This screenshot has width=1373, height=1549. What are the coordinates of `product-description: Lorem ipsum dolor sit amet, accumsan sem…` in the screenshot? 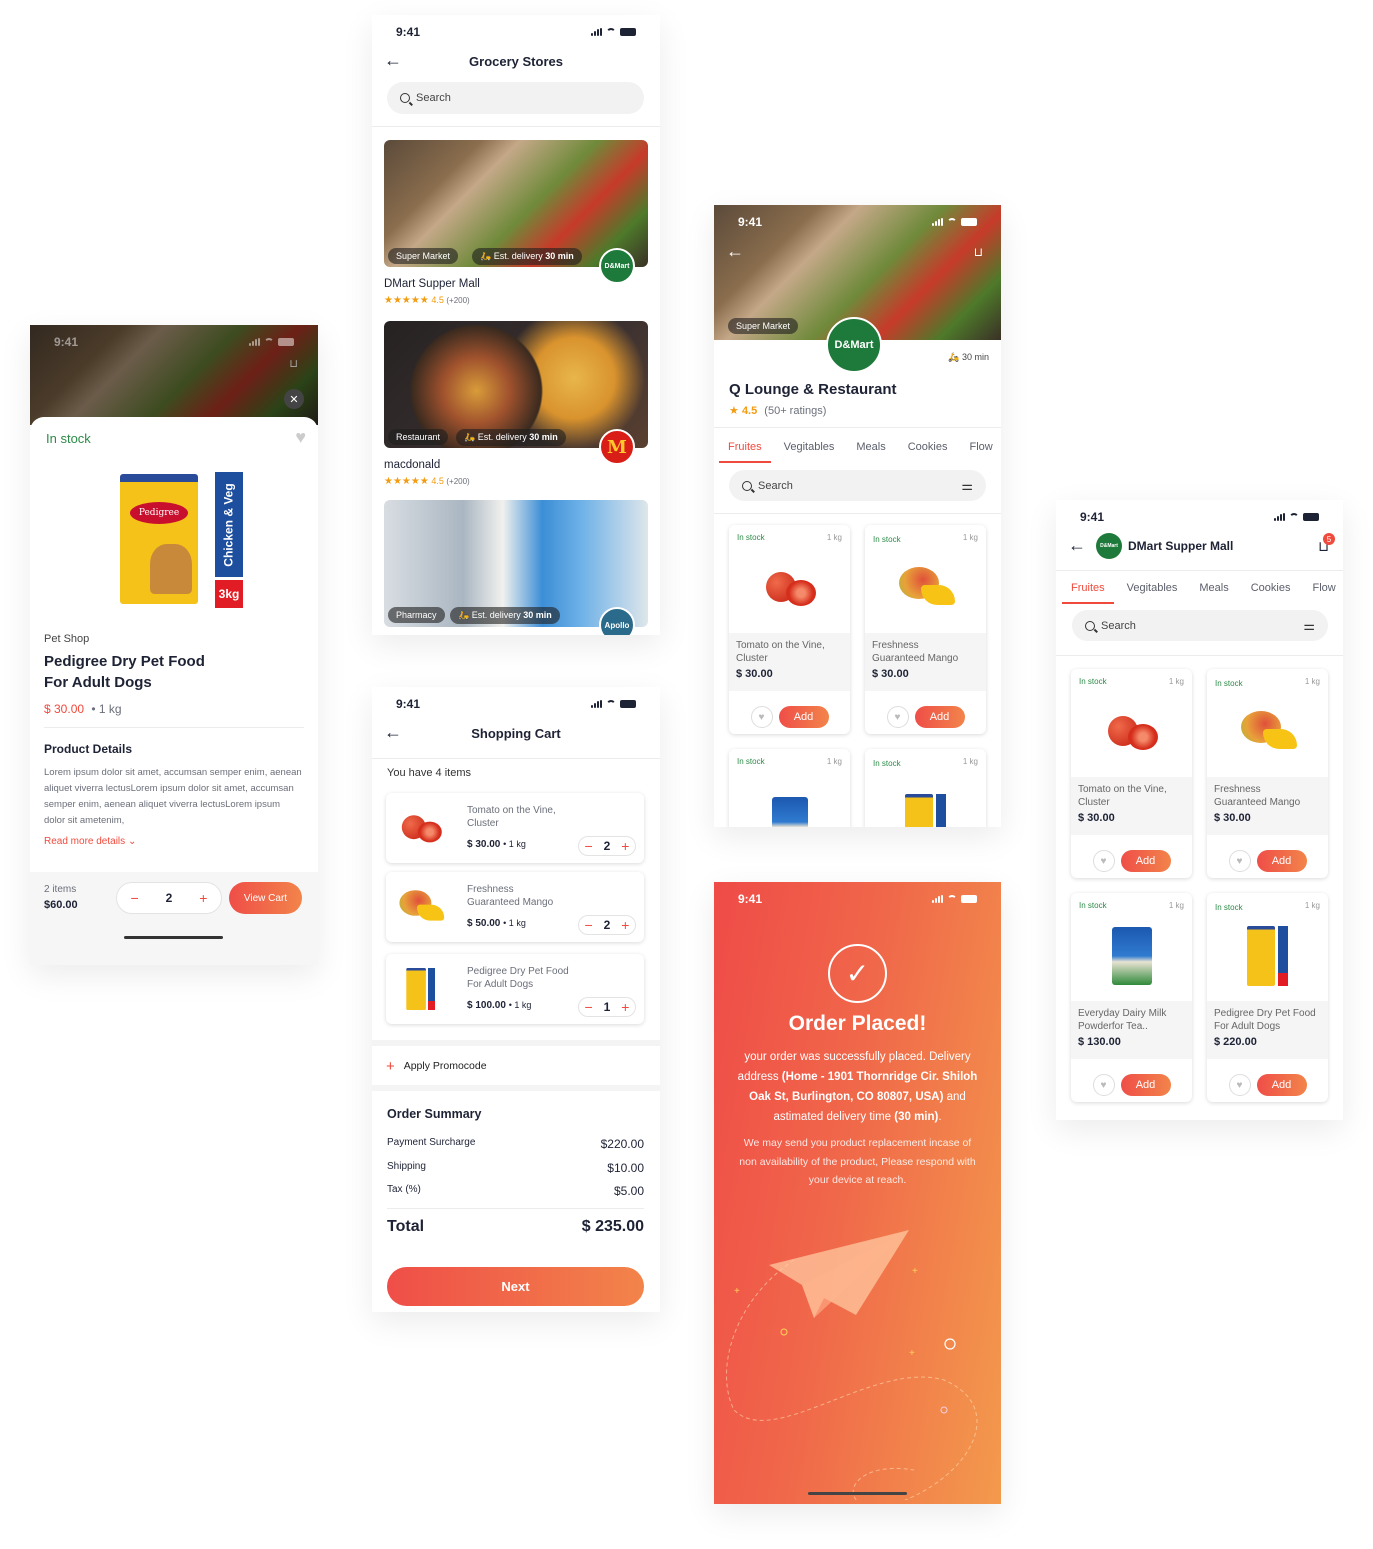 It's located at (173, 796).